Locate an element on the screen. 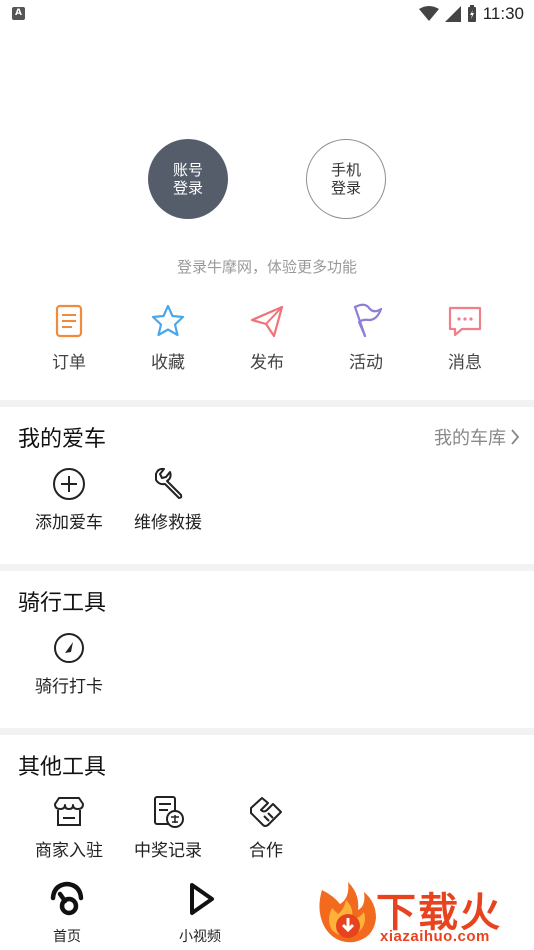 Image resolution: width=534 pixels, height=950 pixels. handshake-icon is located at coordinates (266, 812).